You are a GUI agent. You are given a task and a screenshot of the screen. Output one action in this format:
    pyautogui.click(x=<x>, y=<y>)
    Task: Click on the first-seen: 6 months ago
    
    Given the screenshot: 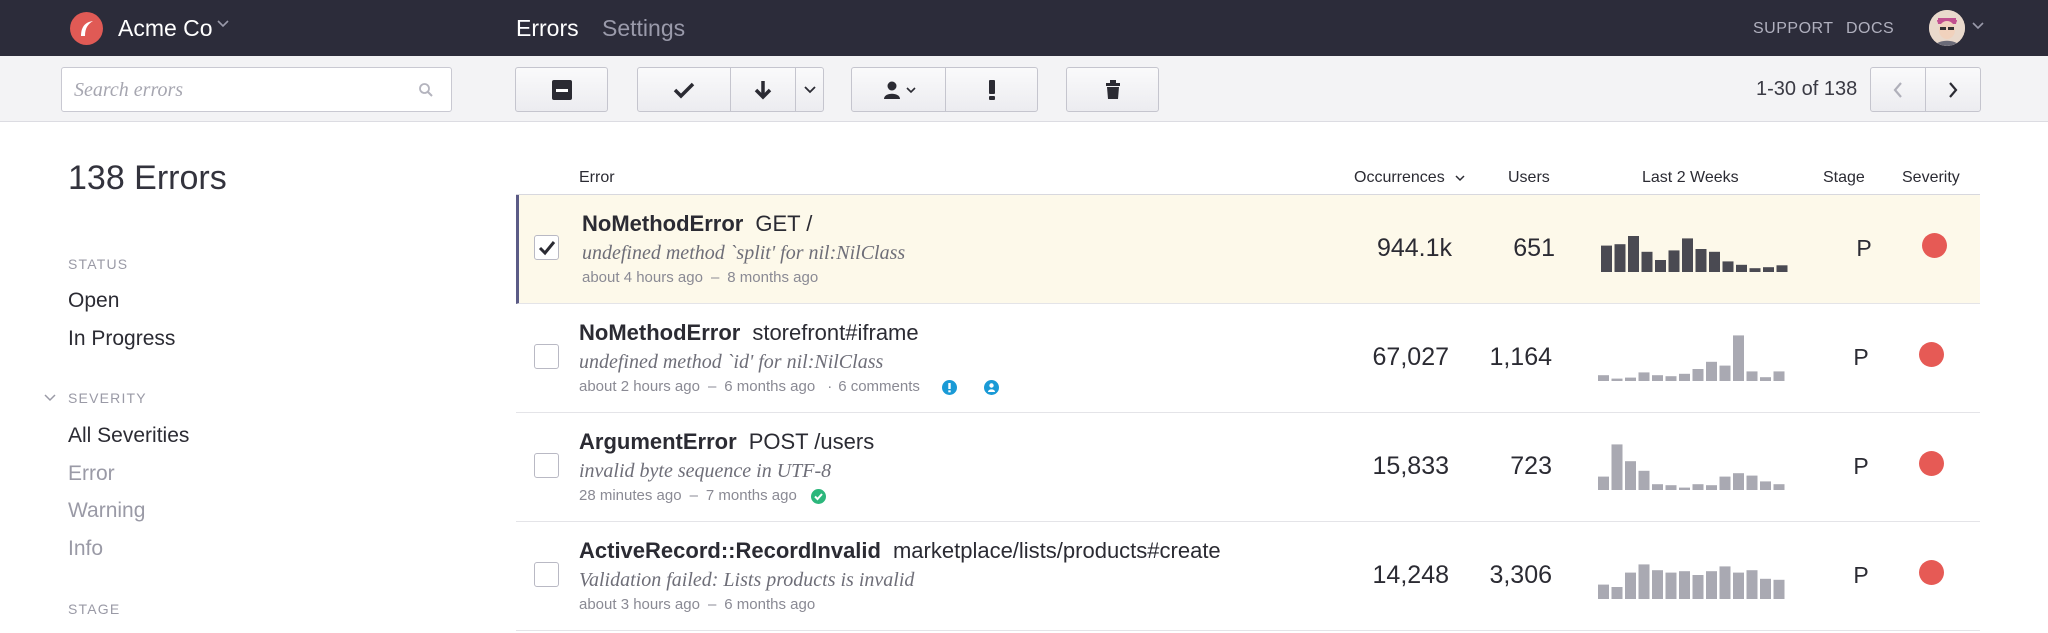 What is the action you would take?
    pyautogui.click(x=770, y=604)
    